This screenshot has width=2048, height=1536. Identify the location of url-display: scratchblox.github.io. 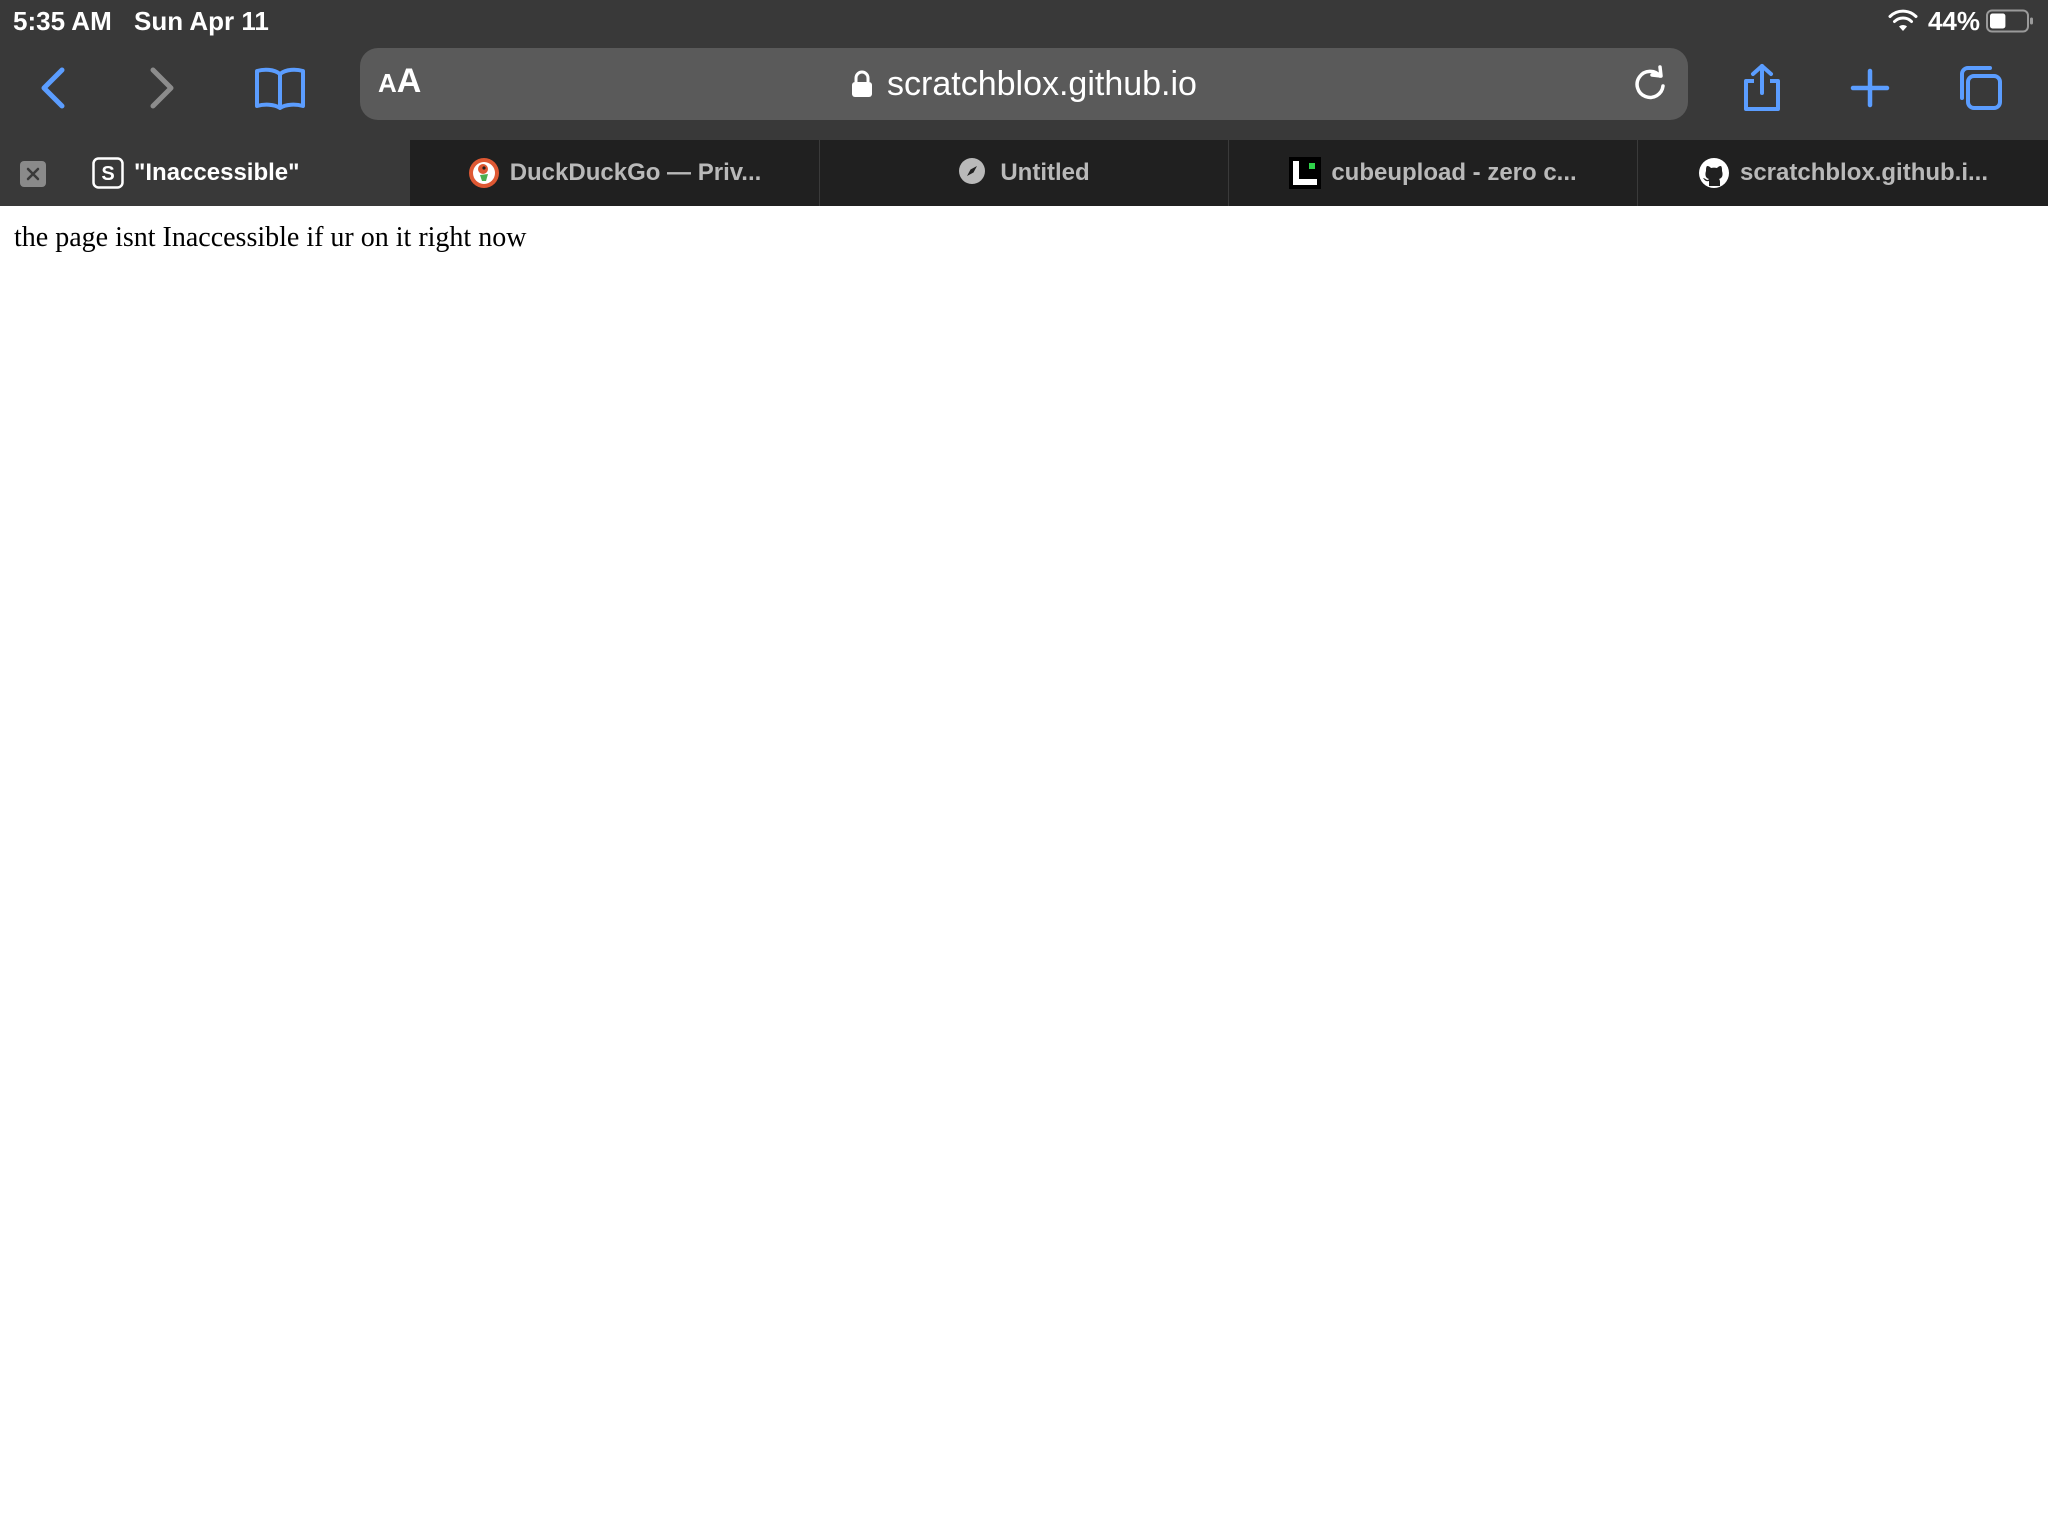
(1024, 84).